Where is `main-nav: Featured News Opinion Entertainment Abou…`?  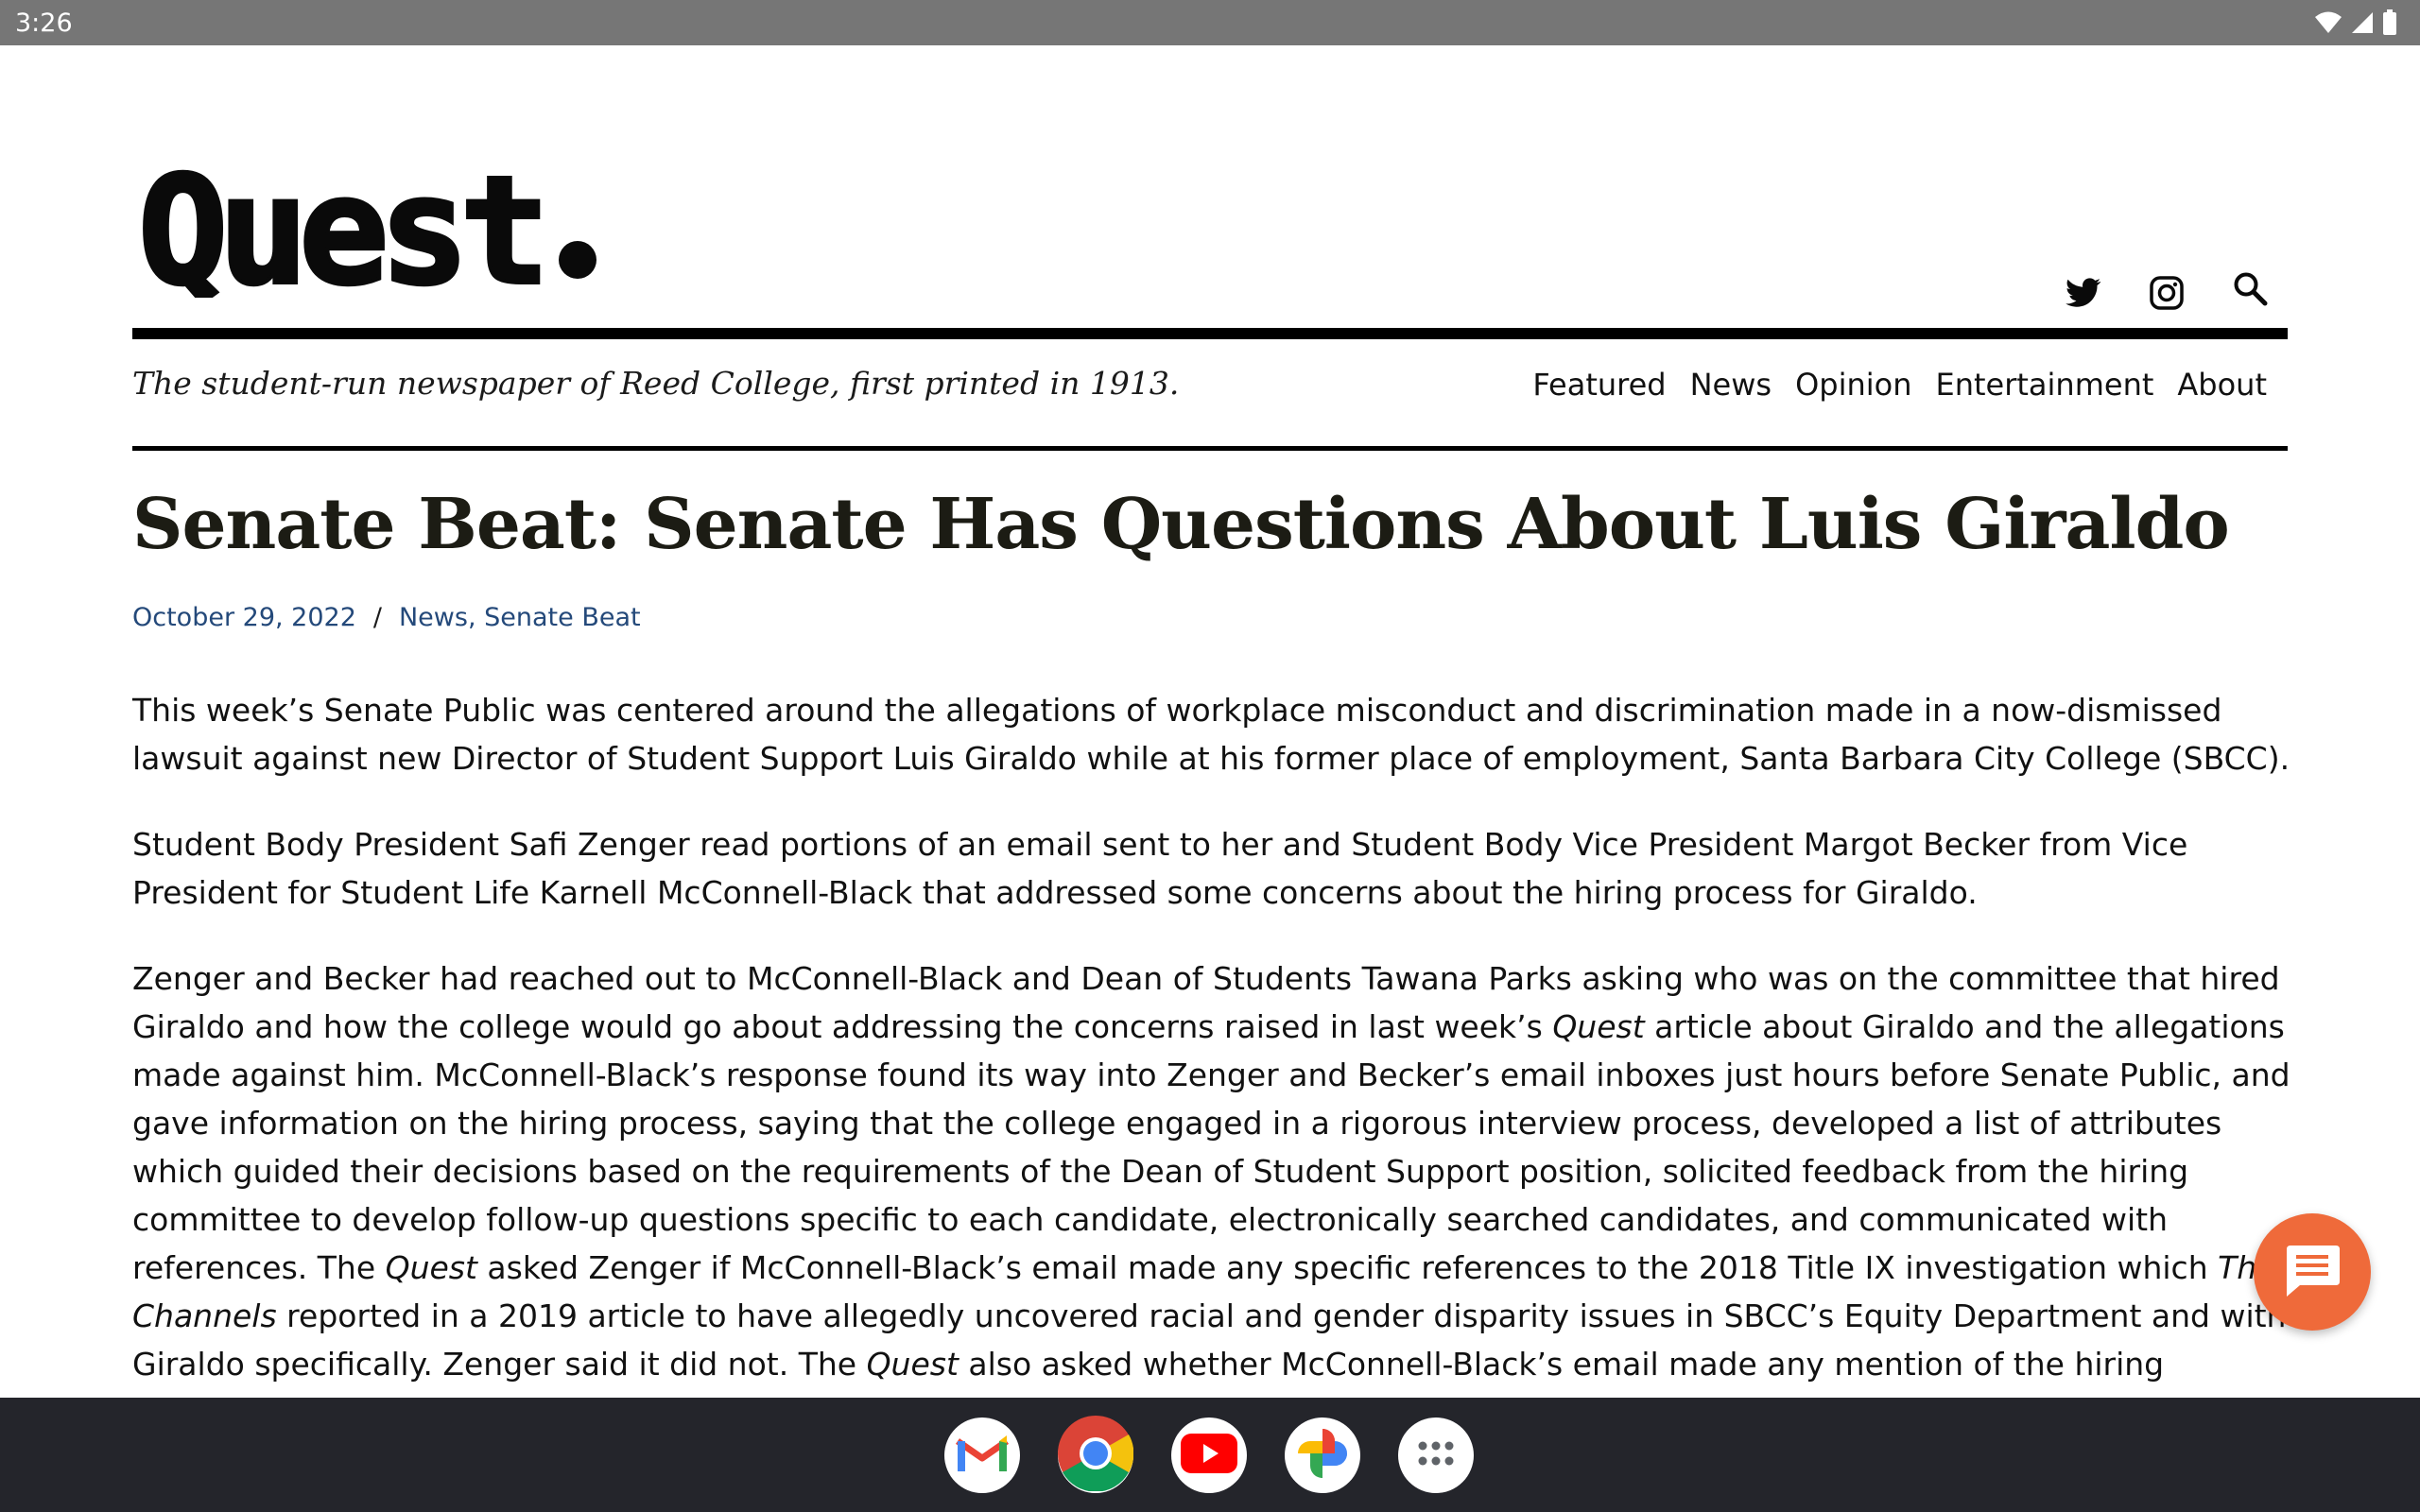 main-nav: Featured News Opinion Entertainment Abou… is located at coordinates (1900, 385).